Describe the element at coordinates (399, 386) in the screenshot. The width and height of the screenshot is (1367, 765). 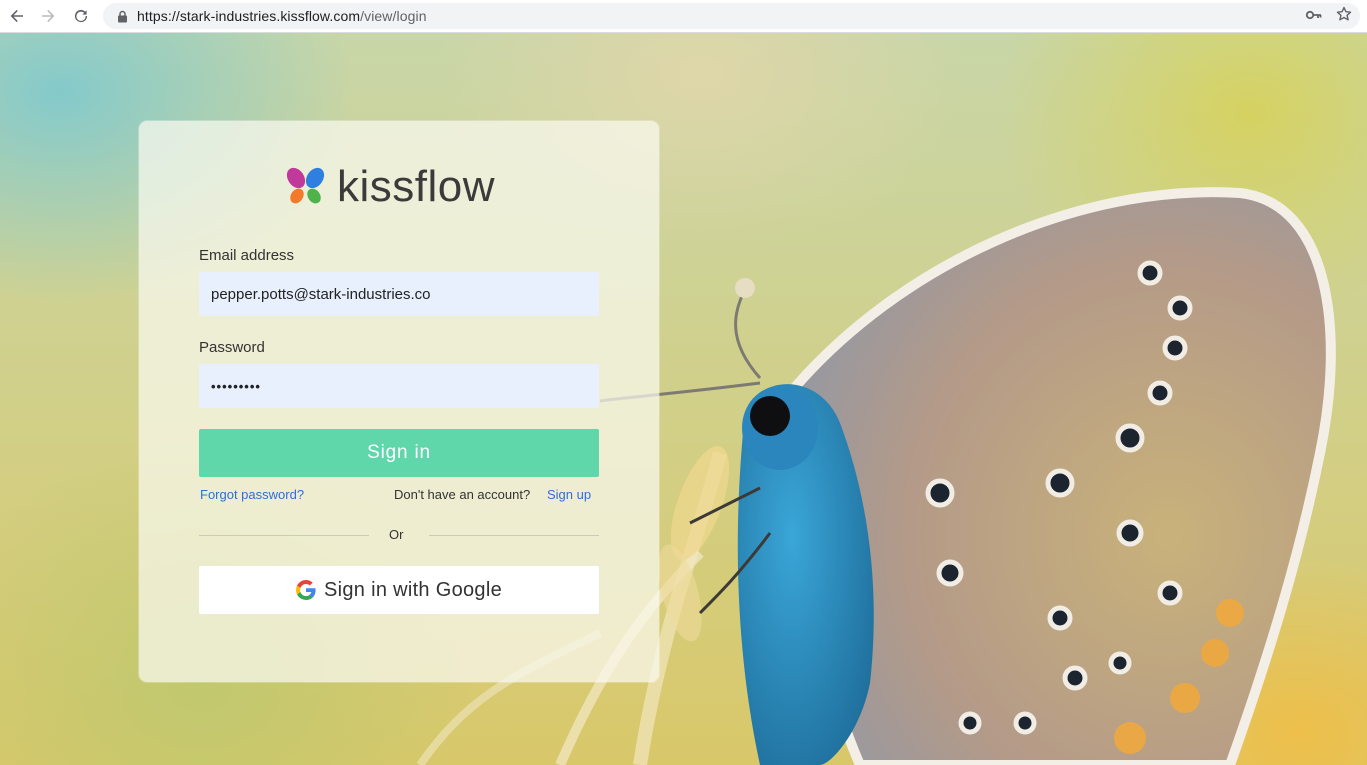
I see `password-field: •••••••••` at that location.